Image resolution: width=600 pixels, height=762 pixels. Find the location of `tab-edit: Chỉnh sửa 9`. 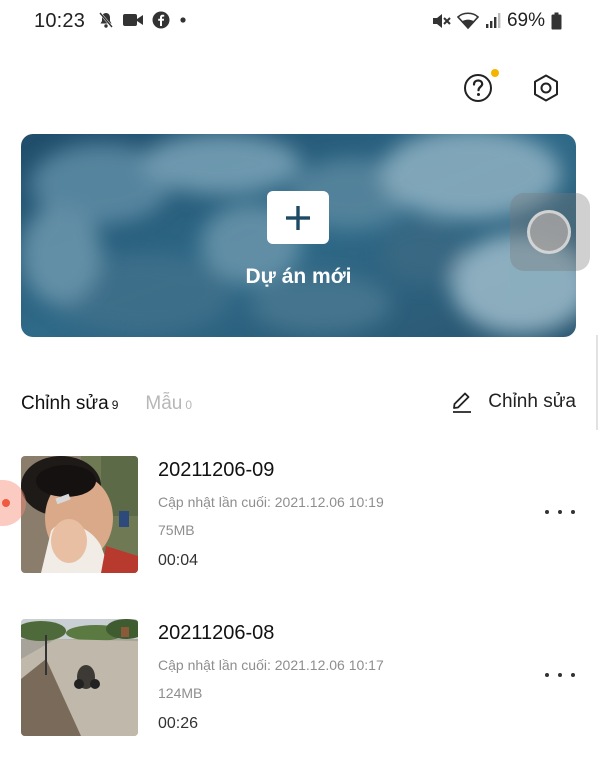

tab-edit: Chỉnh sửa 9 is located at coordinates (69, 404).